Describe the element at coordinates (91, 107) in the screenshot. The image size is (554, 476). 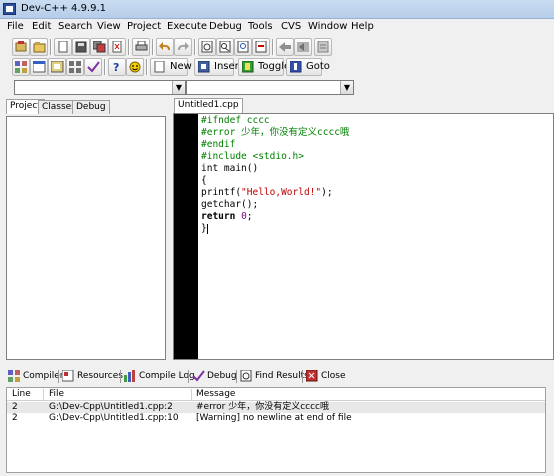
I see `tab-debug: Debug` at that location.